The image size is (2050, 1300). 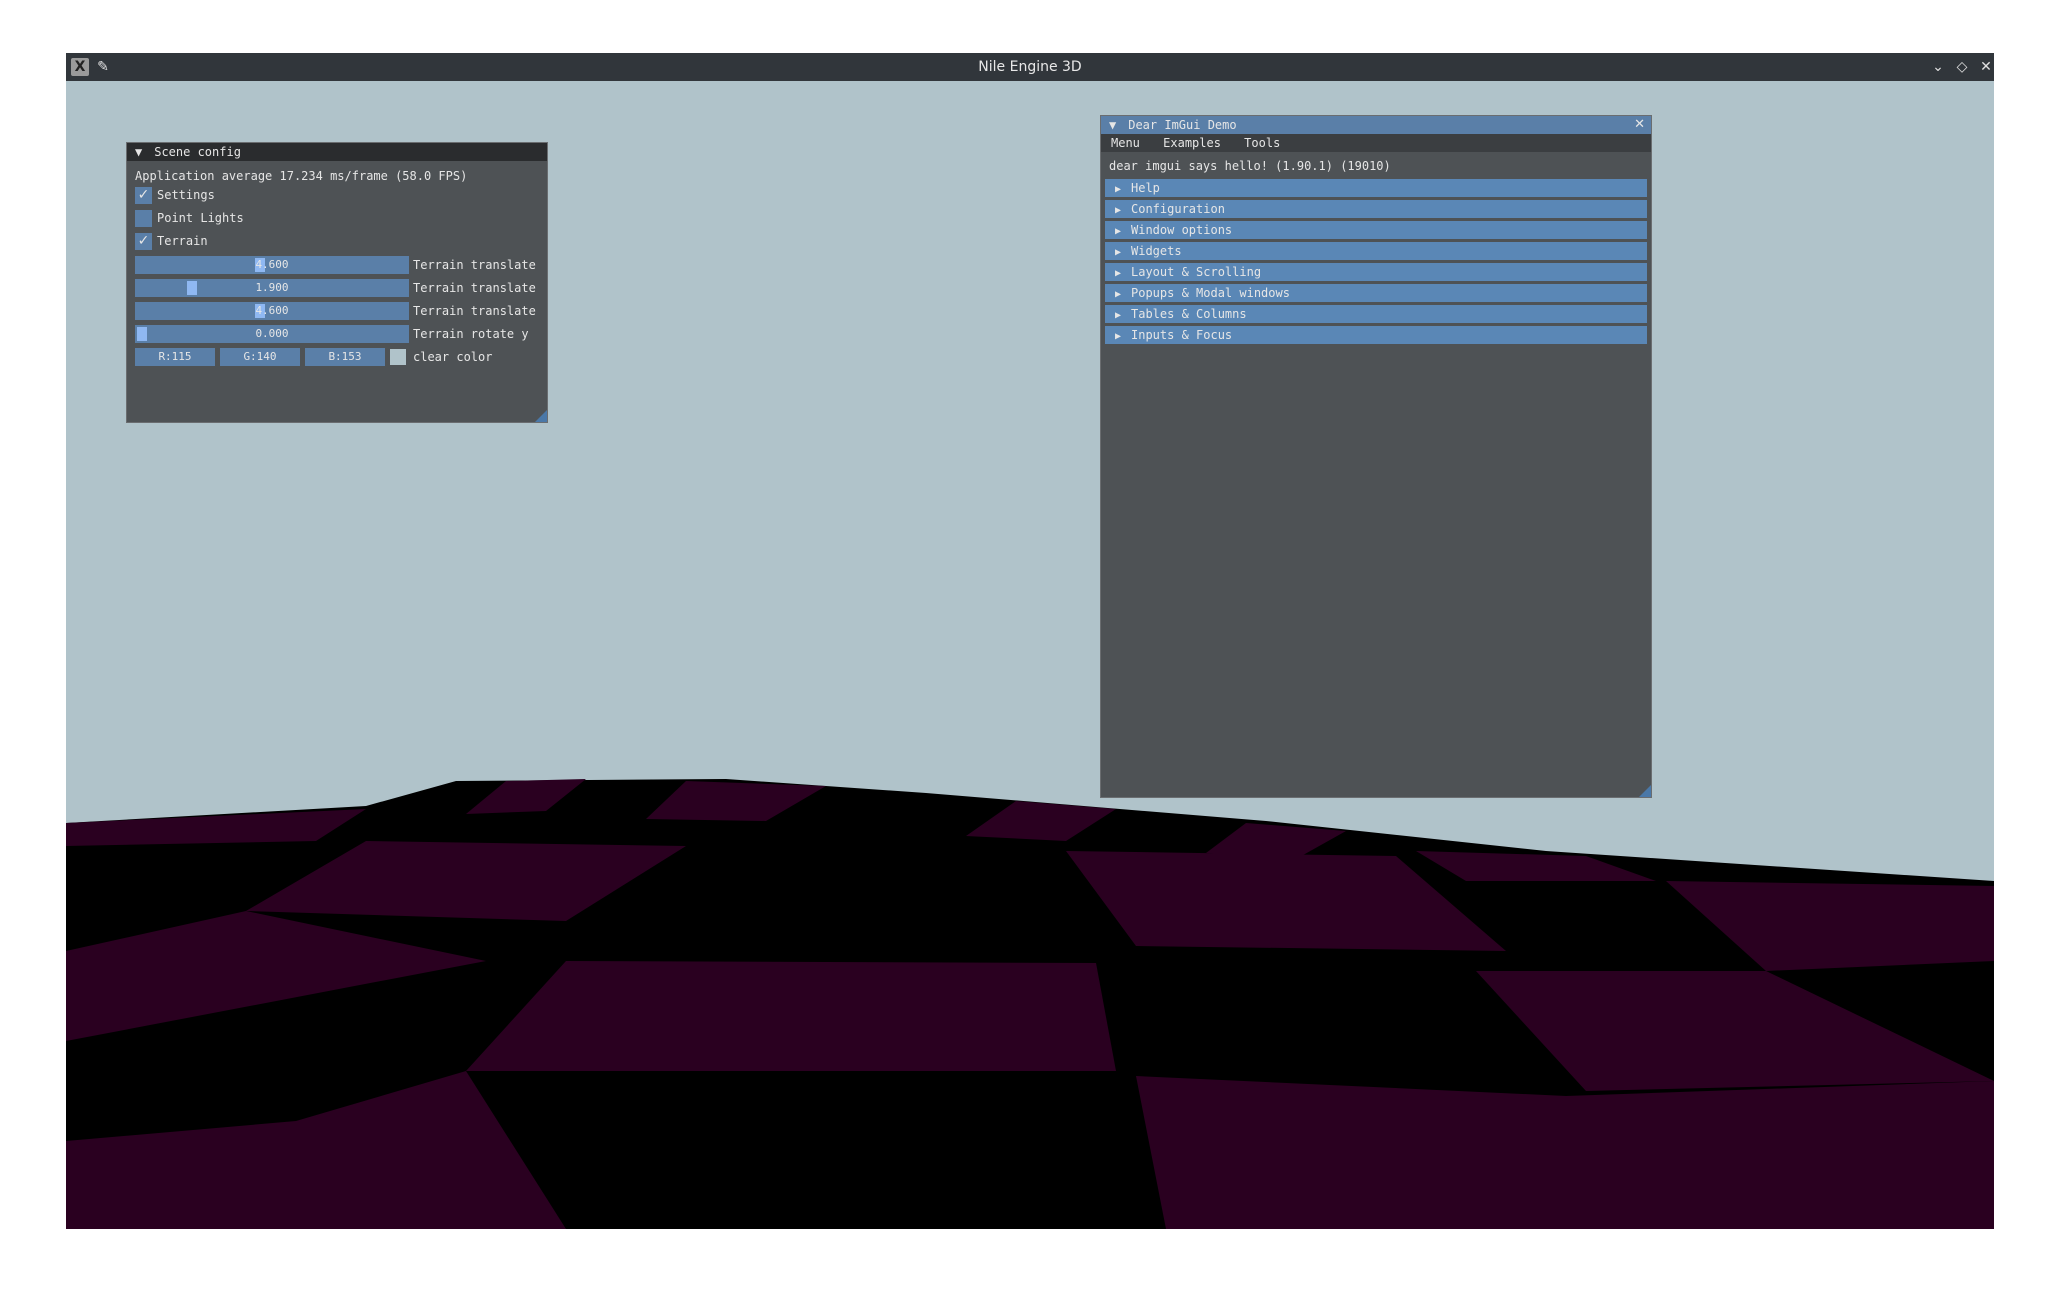 I want to click on terrain-translate-x-label: Terrain translate x, so click(x=478, y=265).